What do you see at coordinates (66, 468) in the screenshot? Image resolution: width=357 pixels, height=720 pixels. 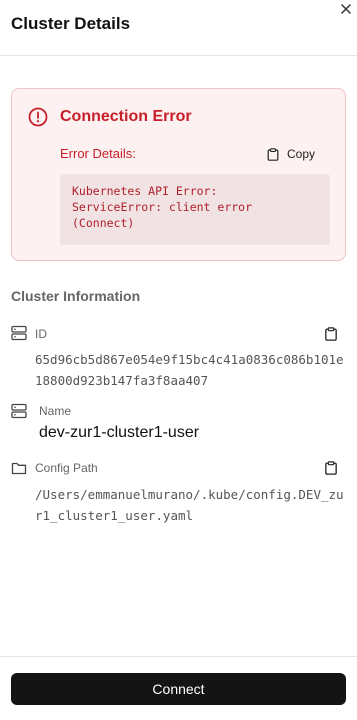 I see `config-path-label: Config Path` at bounding box center [66, 468].